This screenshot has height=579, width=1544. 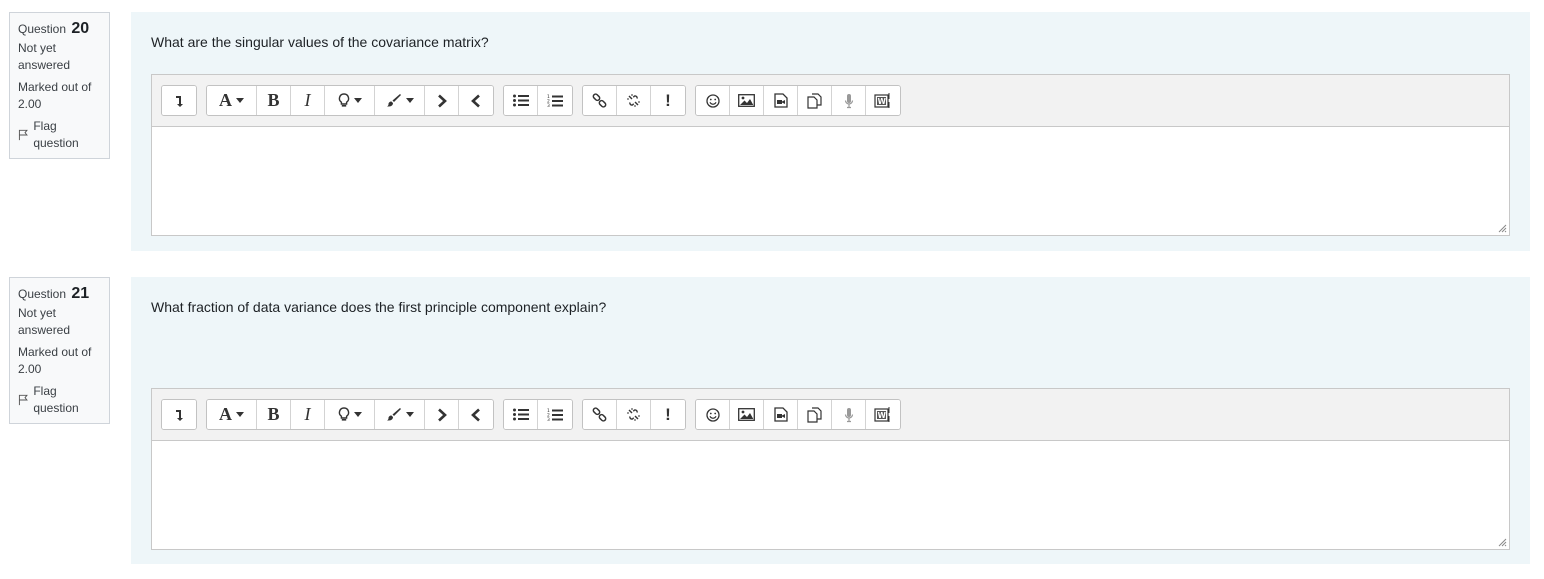 I want to click on svg-text: 3, so click(x=548, y=105).